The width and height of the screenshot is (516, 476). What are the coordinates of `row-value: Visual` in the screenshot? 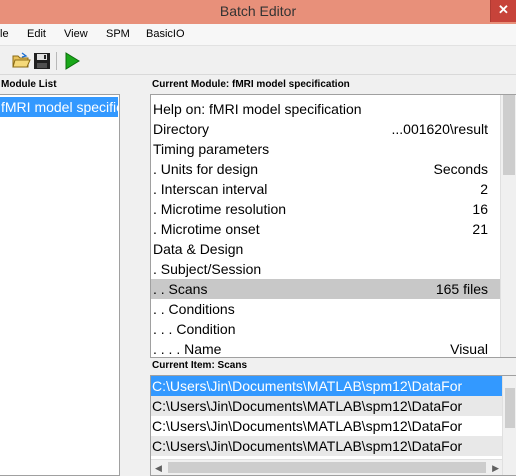 It's located at (469, 349).